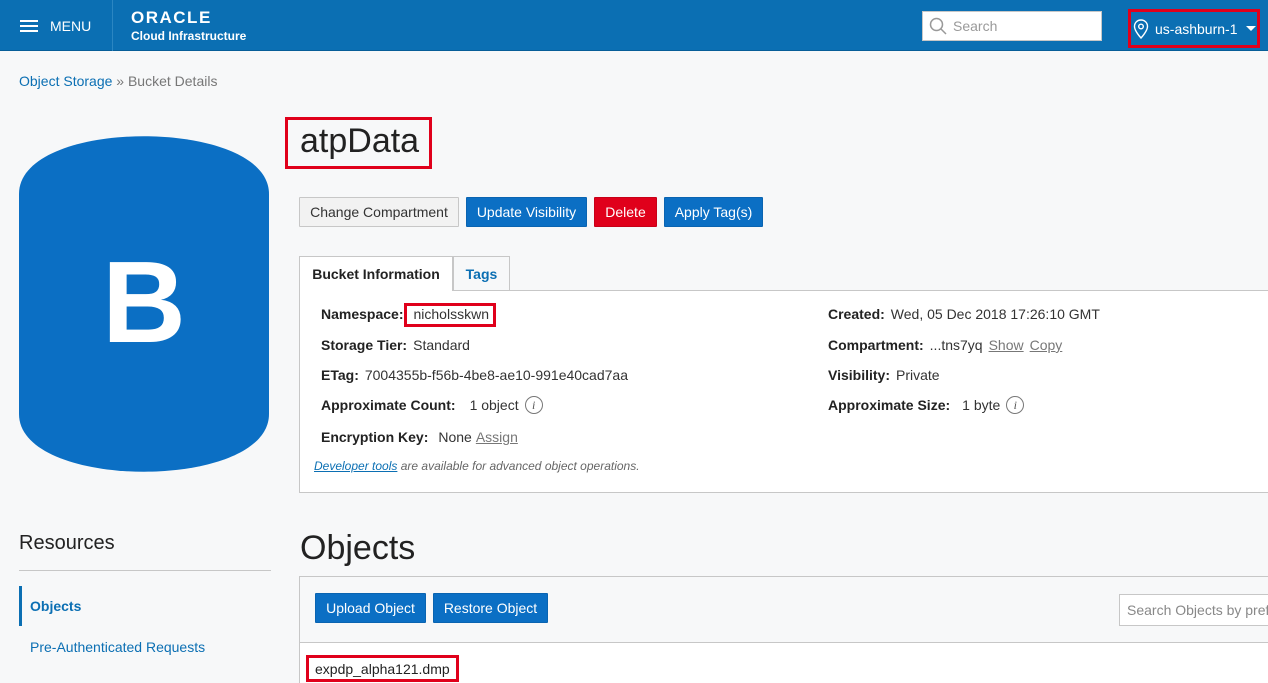 The width and height of the screenshot is (1268, 683). Describe the element at coordinates (145, 570) in the screenshot. I see `divider` at that location.